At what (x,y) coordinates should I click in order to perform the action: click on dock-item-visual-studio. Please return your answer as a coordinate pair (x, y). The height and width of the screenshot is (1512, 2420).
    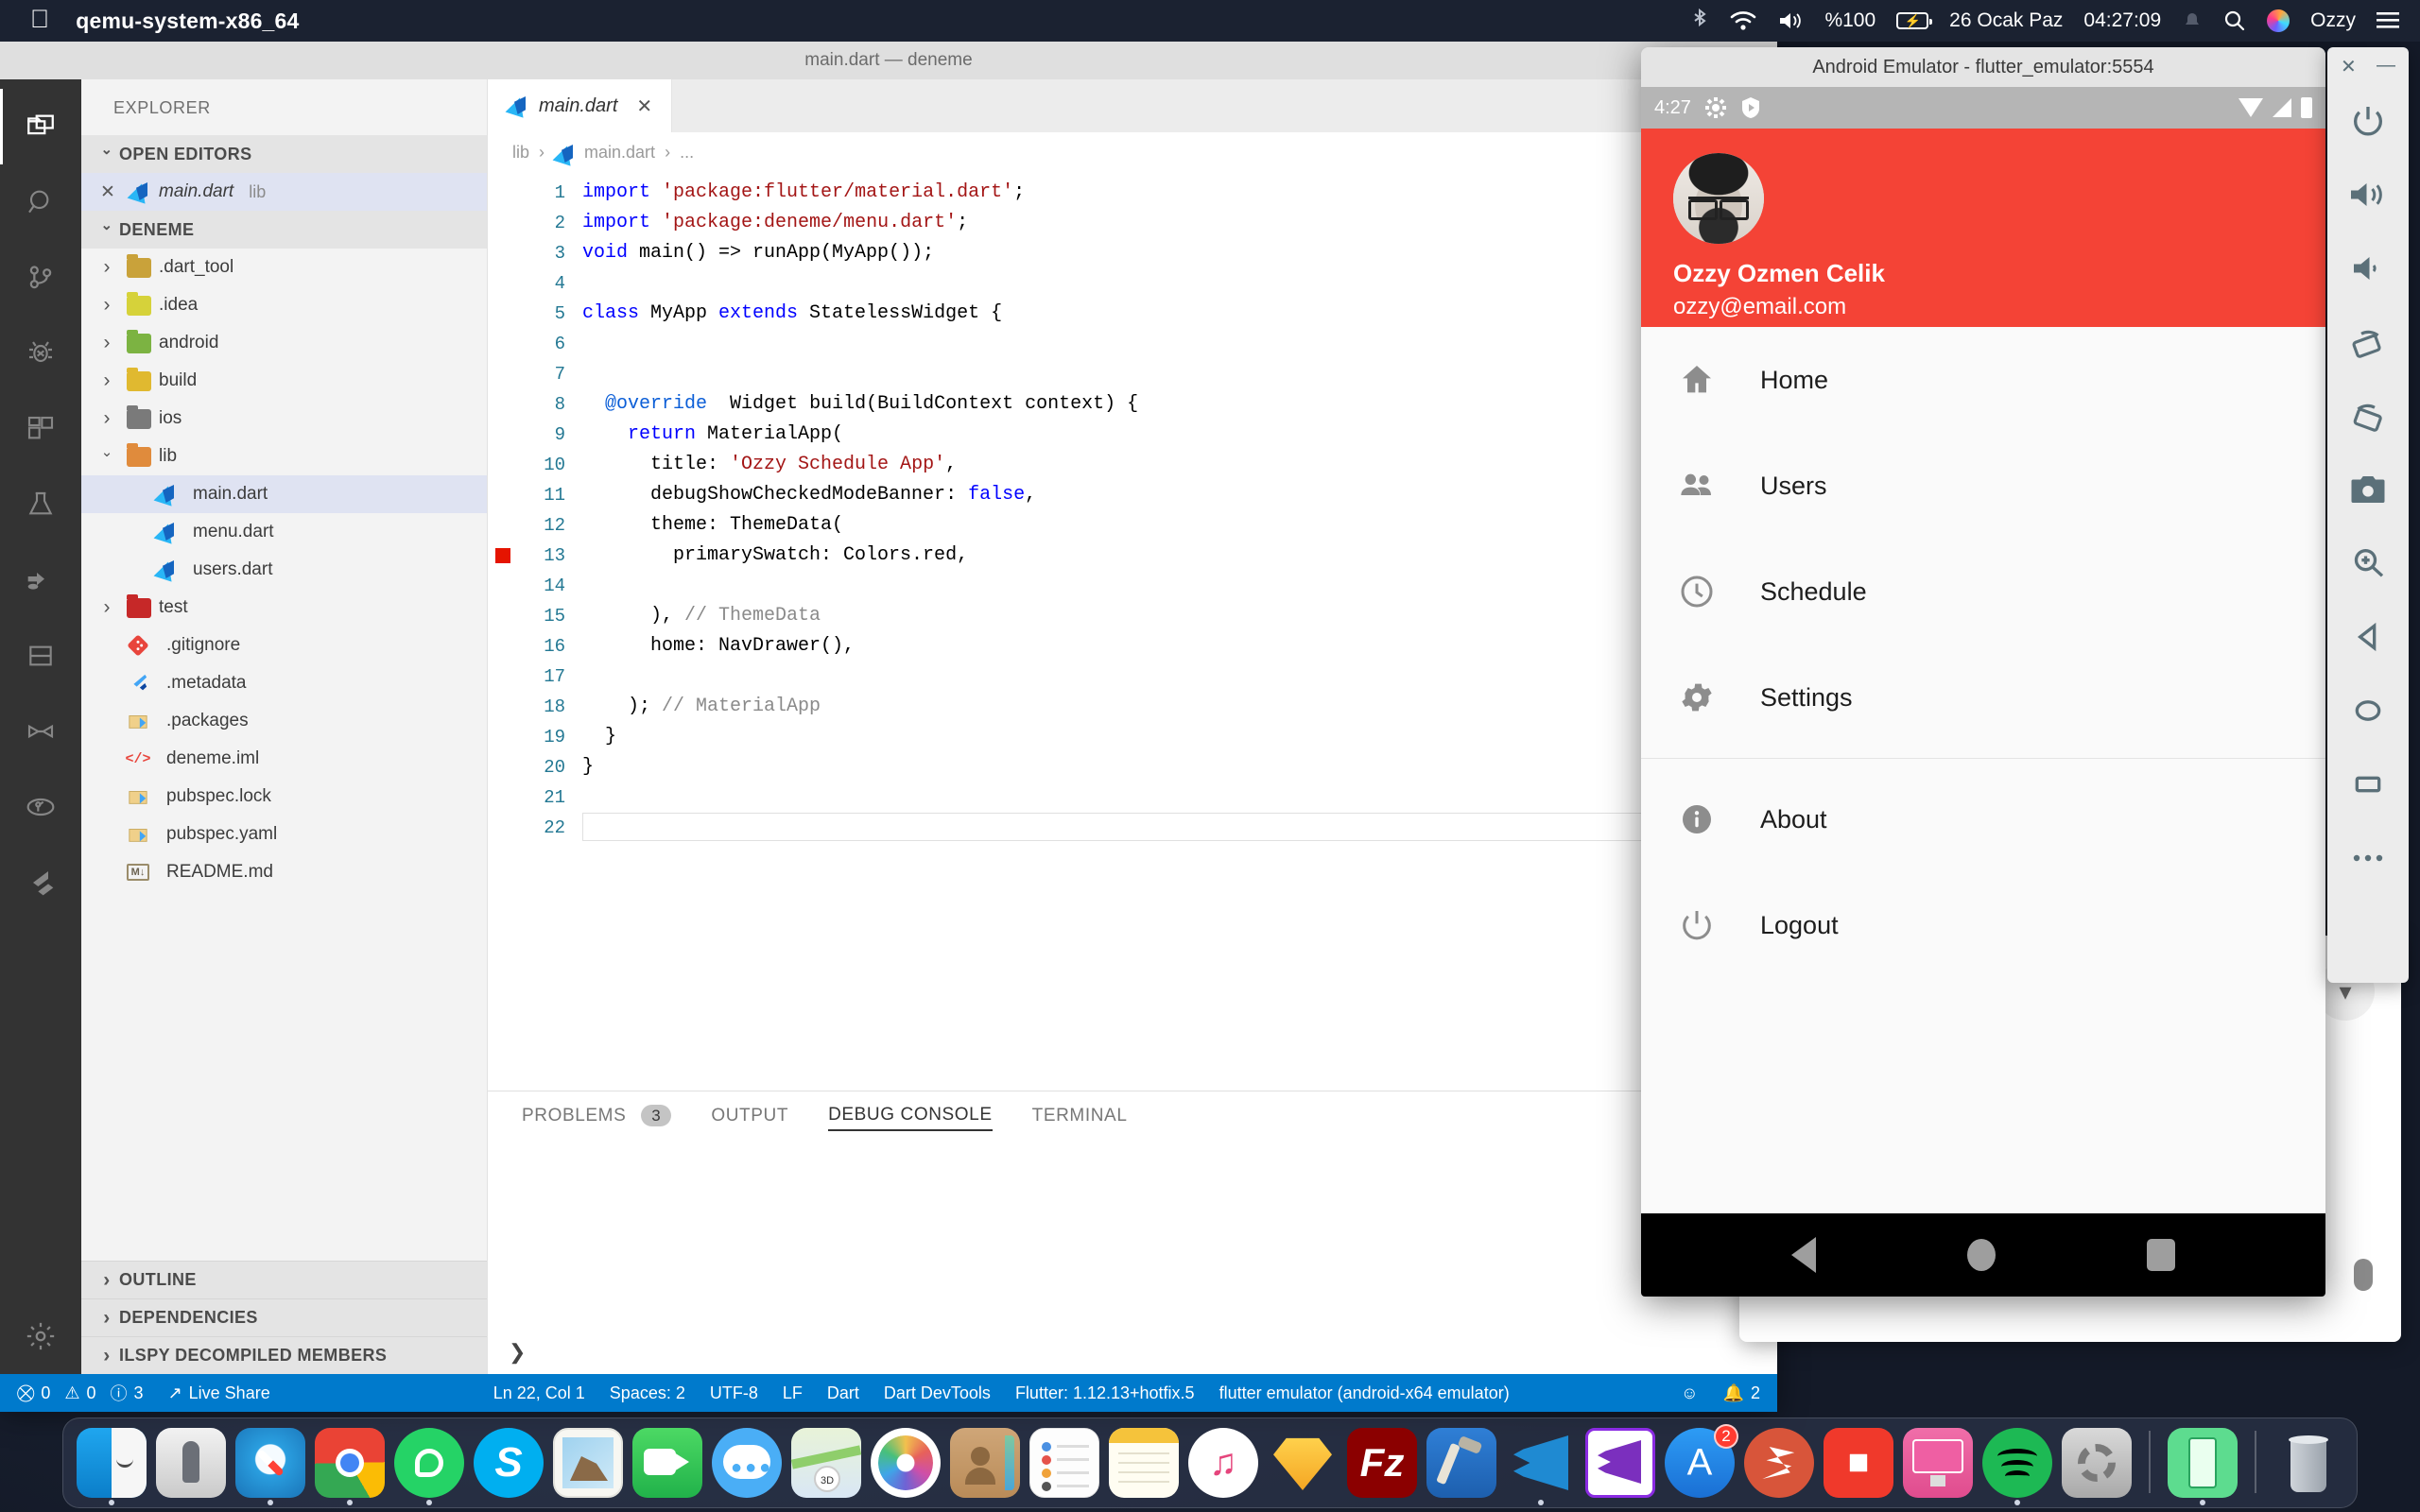
    Looking at the image, I should click on (1620, 1463).